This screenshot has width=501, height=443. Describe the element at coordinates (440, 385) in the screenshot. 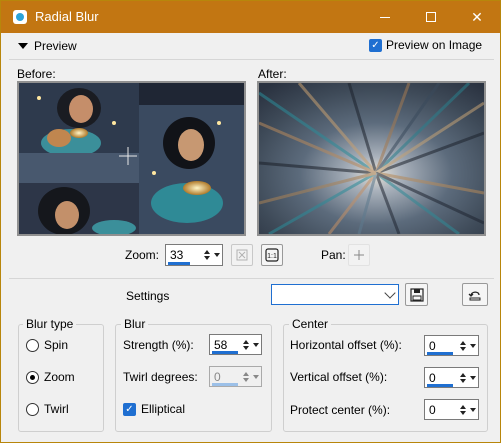

I see `v-offset-indicator` at that location.